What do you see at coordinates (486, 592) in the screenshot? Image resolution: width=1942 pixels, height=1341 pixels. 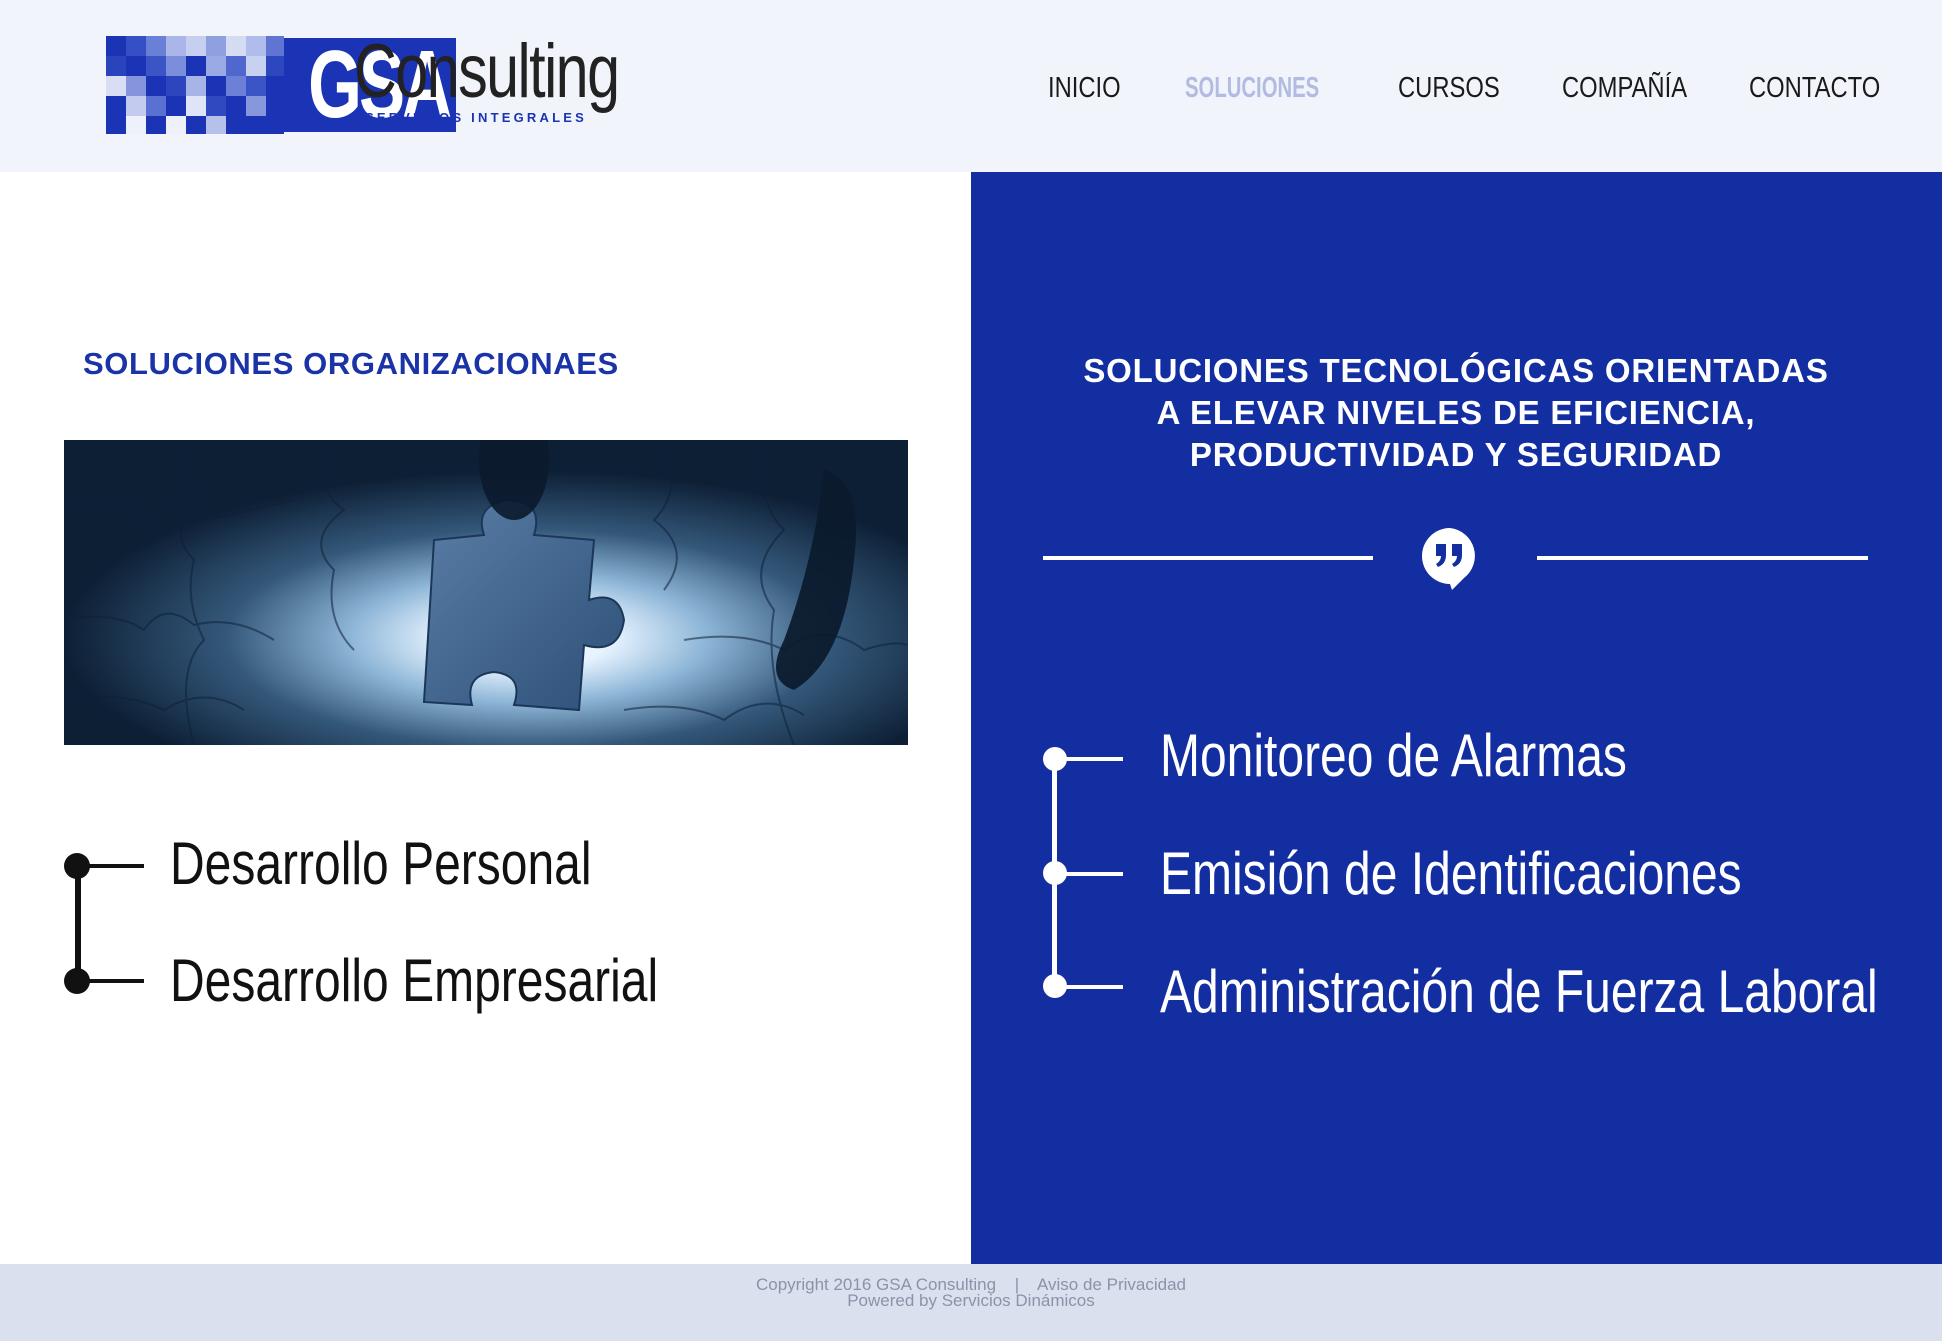 I see `puzzle-piece-image` at bounding box center [486, 592].